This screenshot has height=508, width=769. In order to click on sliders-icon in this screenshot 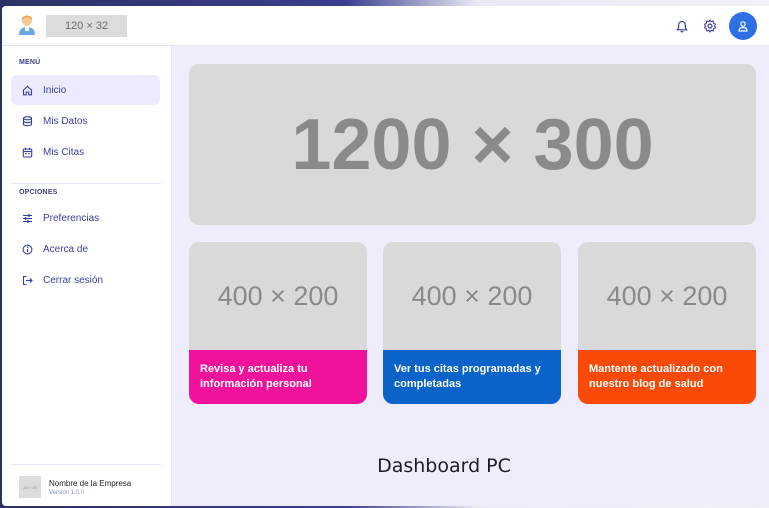, I will do `click(27, 218)`.